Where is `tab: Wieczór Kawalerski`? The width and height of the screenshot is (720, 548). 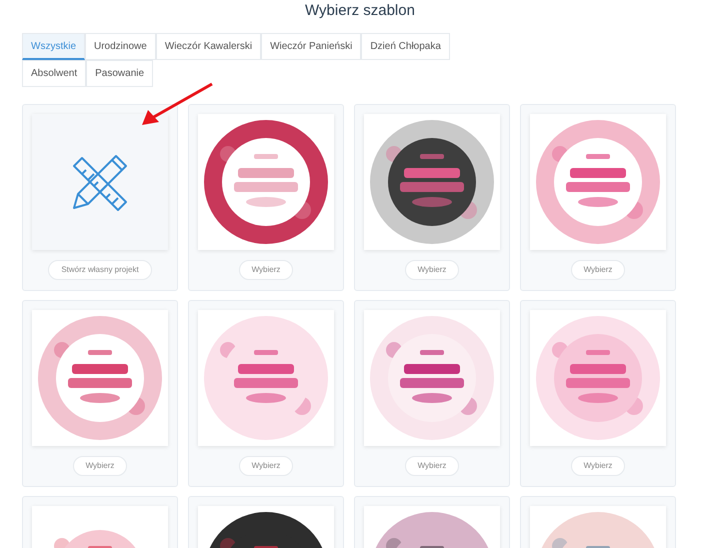 tab: Wieczór Kawalerski is located at coordinates (209, 46).